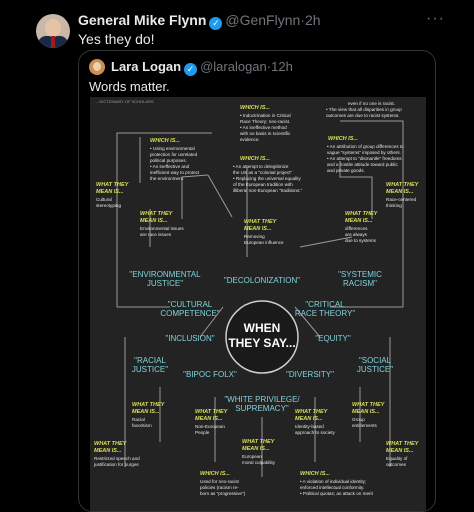 The height and width of the screenshot is (512, 474). Describe the element at coordinates (282, 66) in the screenshot. I see `quote-timestamp: 12h` at that location.